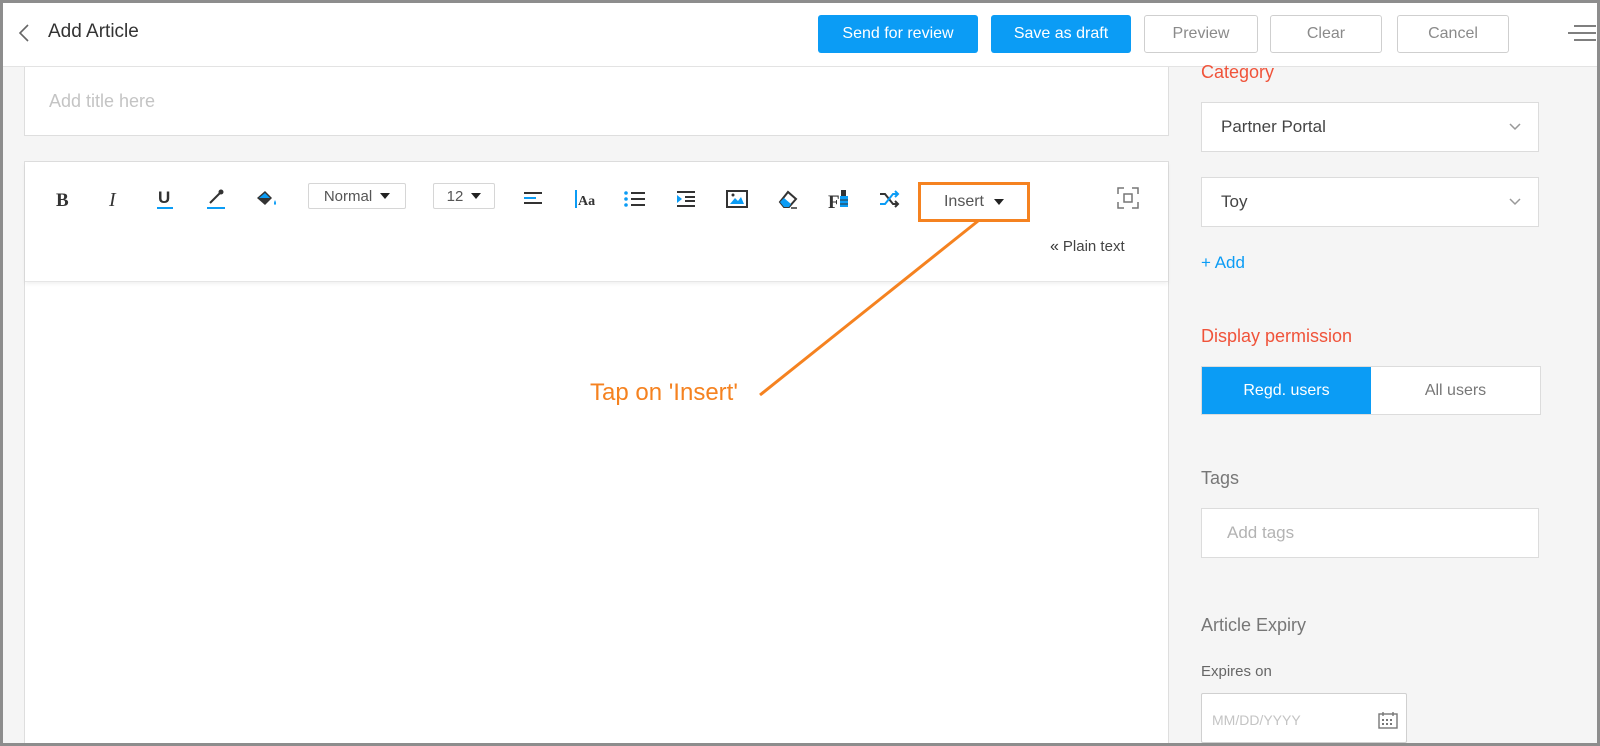 The height and width of the screenshot is (746, 1600). Describe the element at coordinates (589, 101) in the screenshot. I see `title-input` at that location.